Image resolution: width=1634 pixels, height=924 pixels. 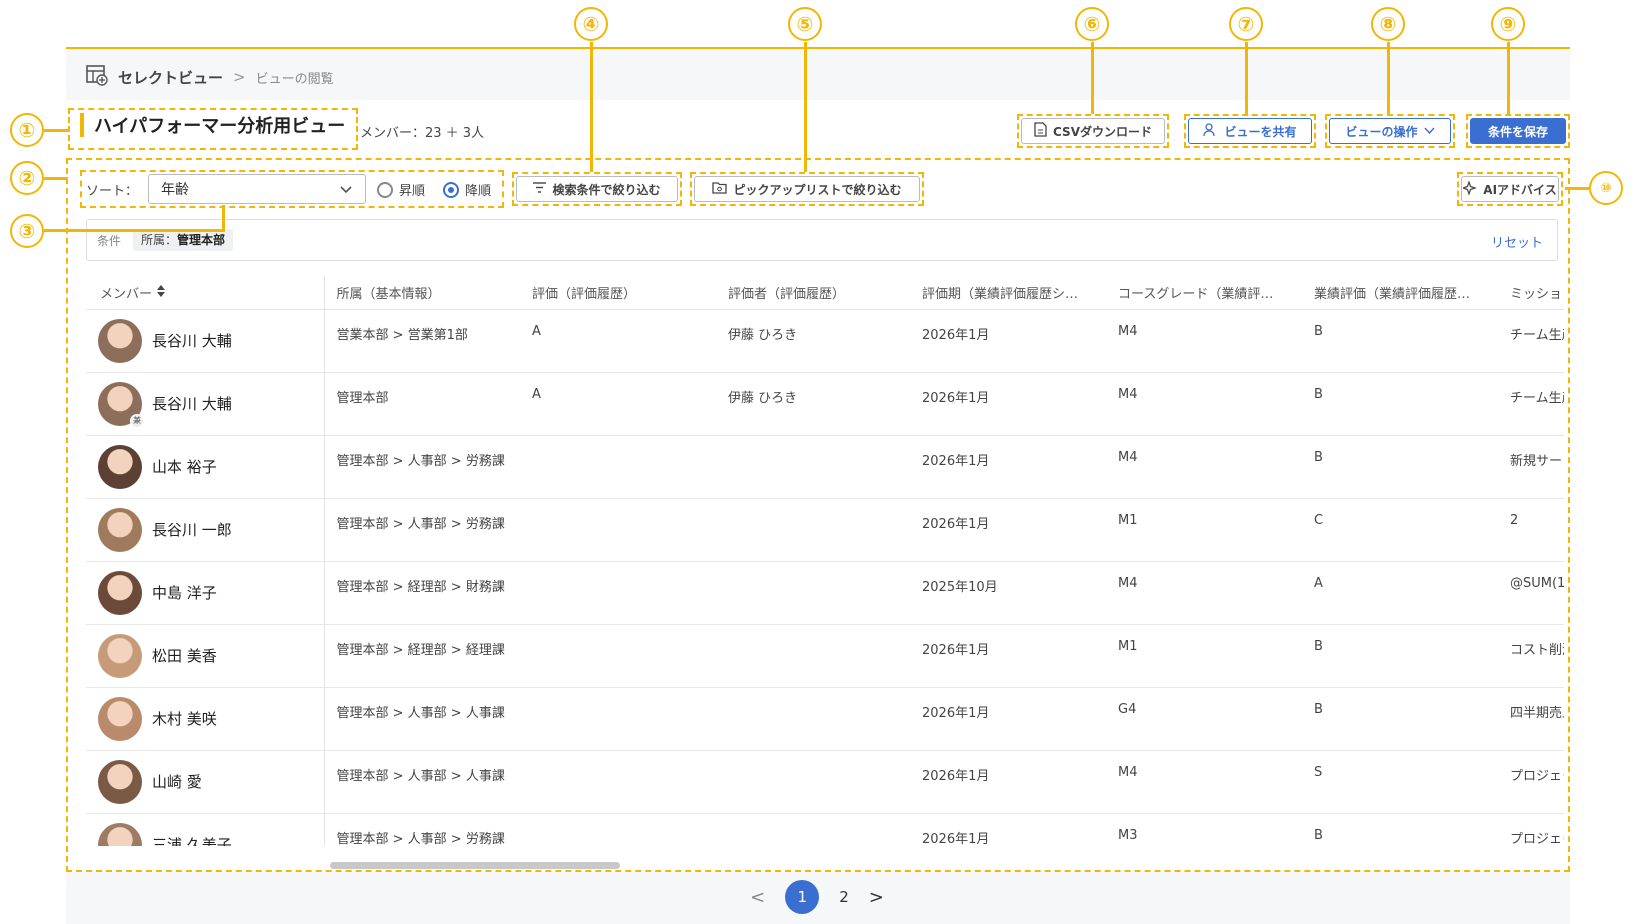 I want to click on callout-line-3a, so click(x=223, y=218).